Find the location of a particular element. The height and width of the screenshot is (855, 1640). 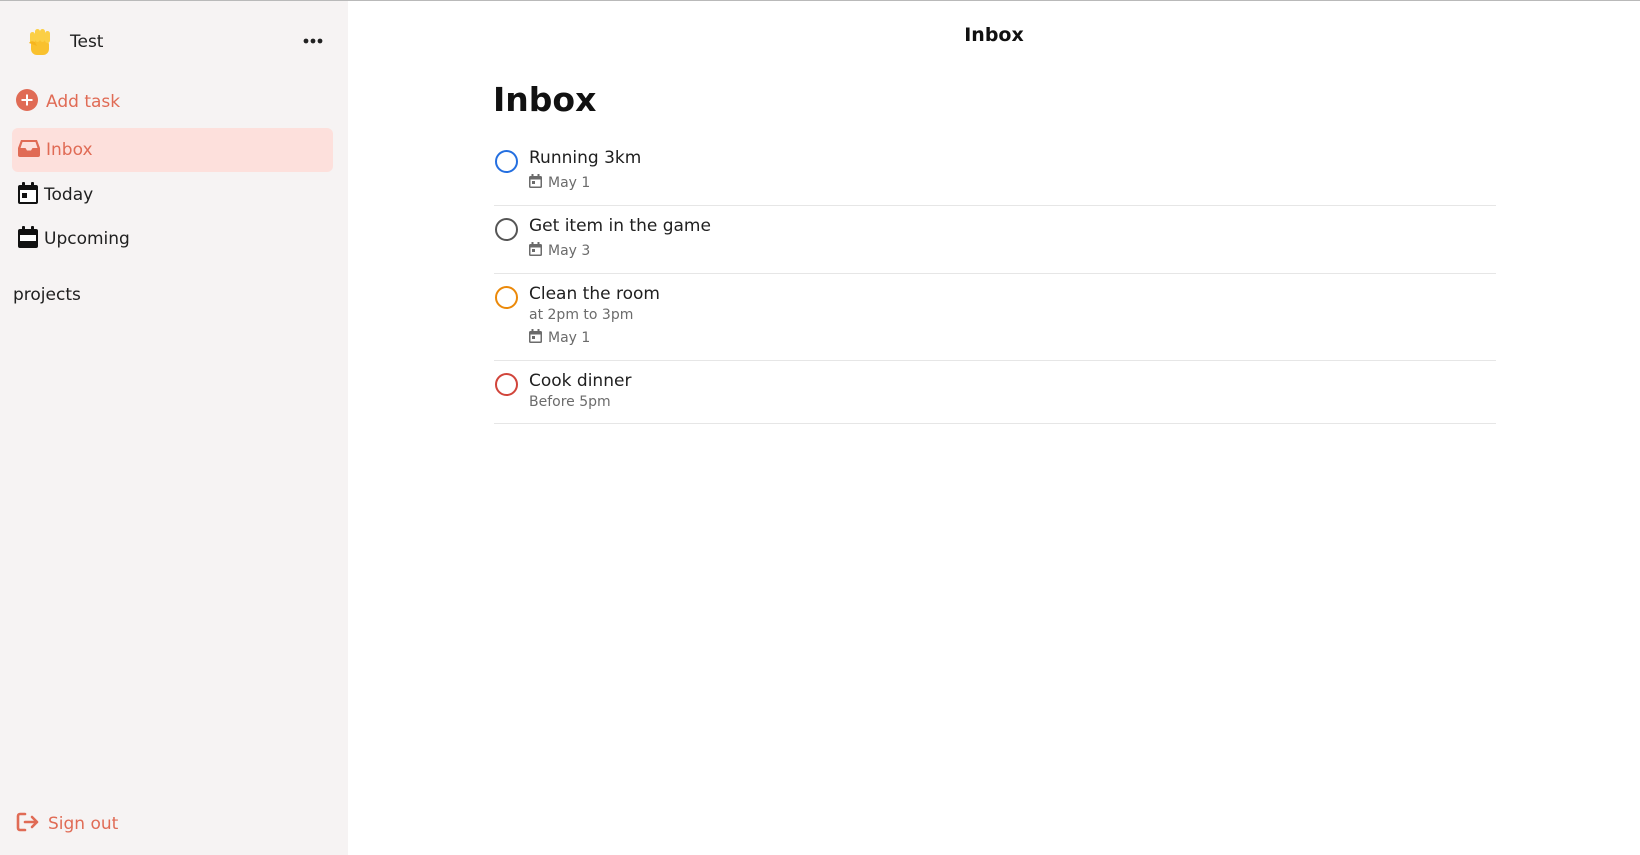

sidebar-item-label: Today is located at coordinates (69, 195).